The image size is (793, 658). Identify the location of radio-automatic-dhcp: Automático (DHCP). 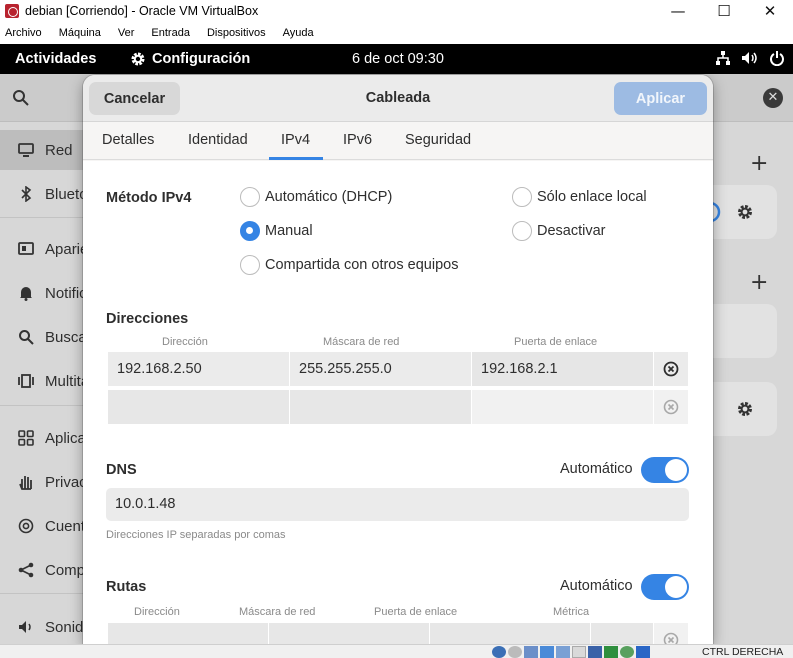
(316, 197).